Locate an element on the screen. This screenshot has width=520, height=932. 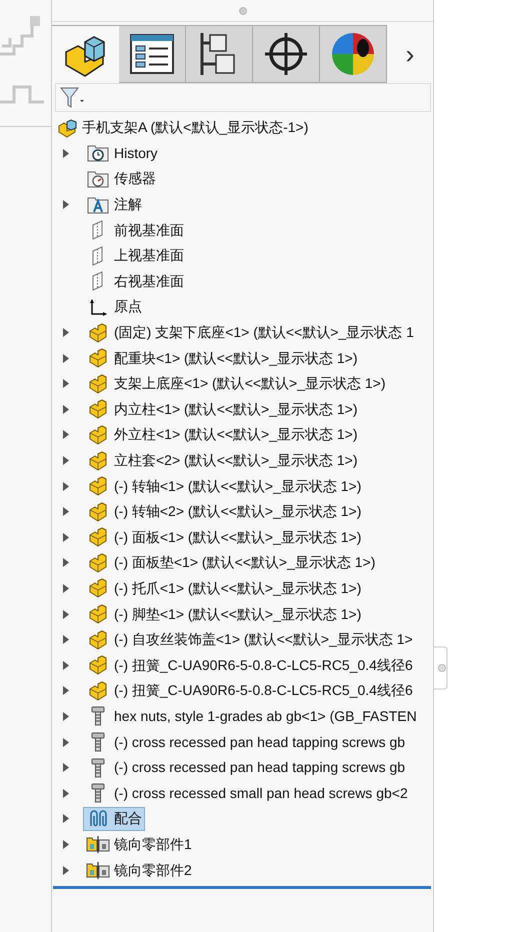
tree-item: hex nuts, style 1-grades ab gb<1> (GB_FASTEN is located at coordinates (251, 716).